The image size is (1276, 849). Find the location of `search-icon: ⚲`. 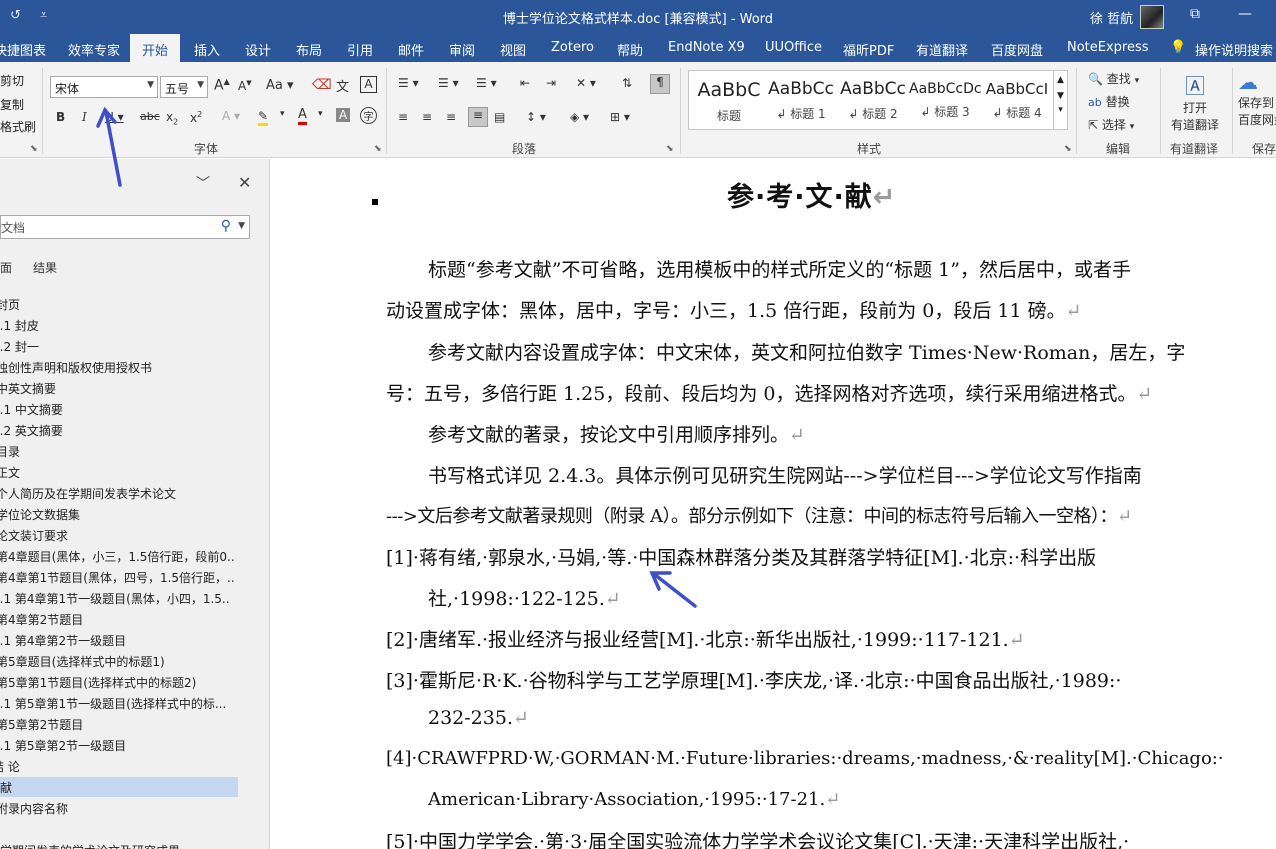

search-icon: ⚲ is located at coordinates (226, 226).